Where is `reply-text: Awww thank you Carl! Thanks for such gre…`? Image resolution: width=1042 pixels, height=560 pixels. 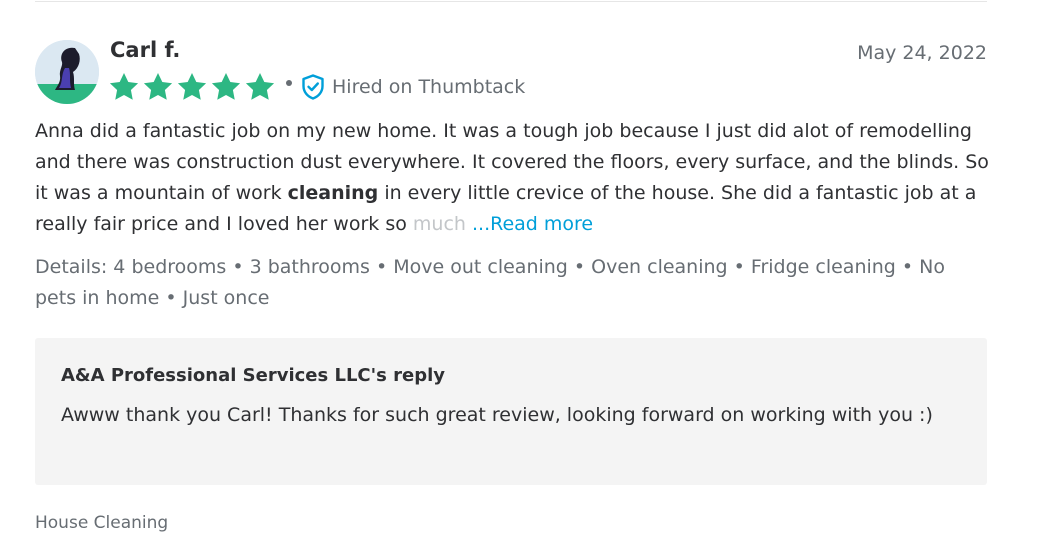 reply-text: Awww thank you Carl! Thanks for such gre… is located at coordinates (497, 415).